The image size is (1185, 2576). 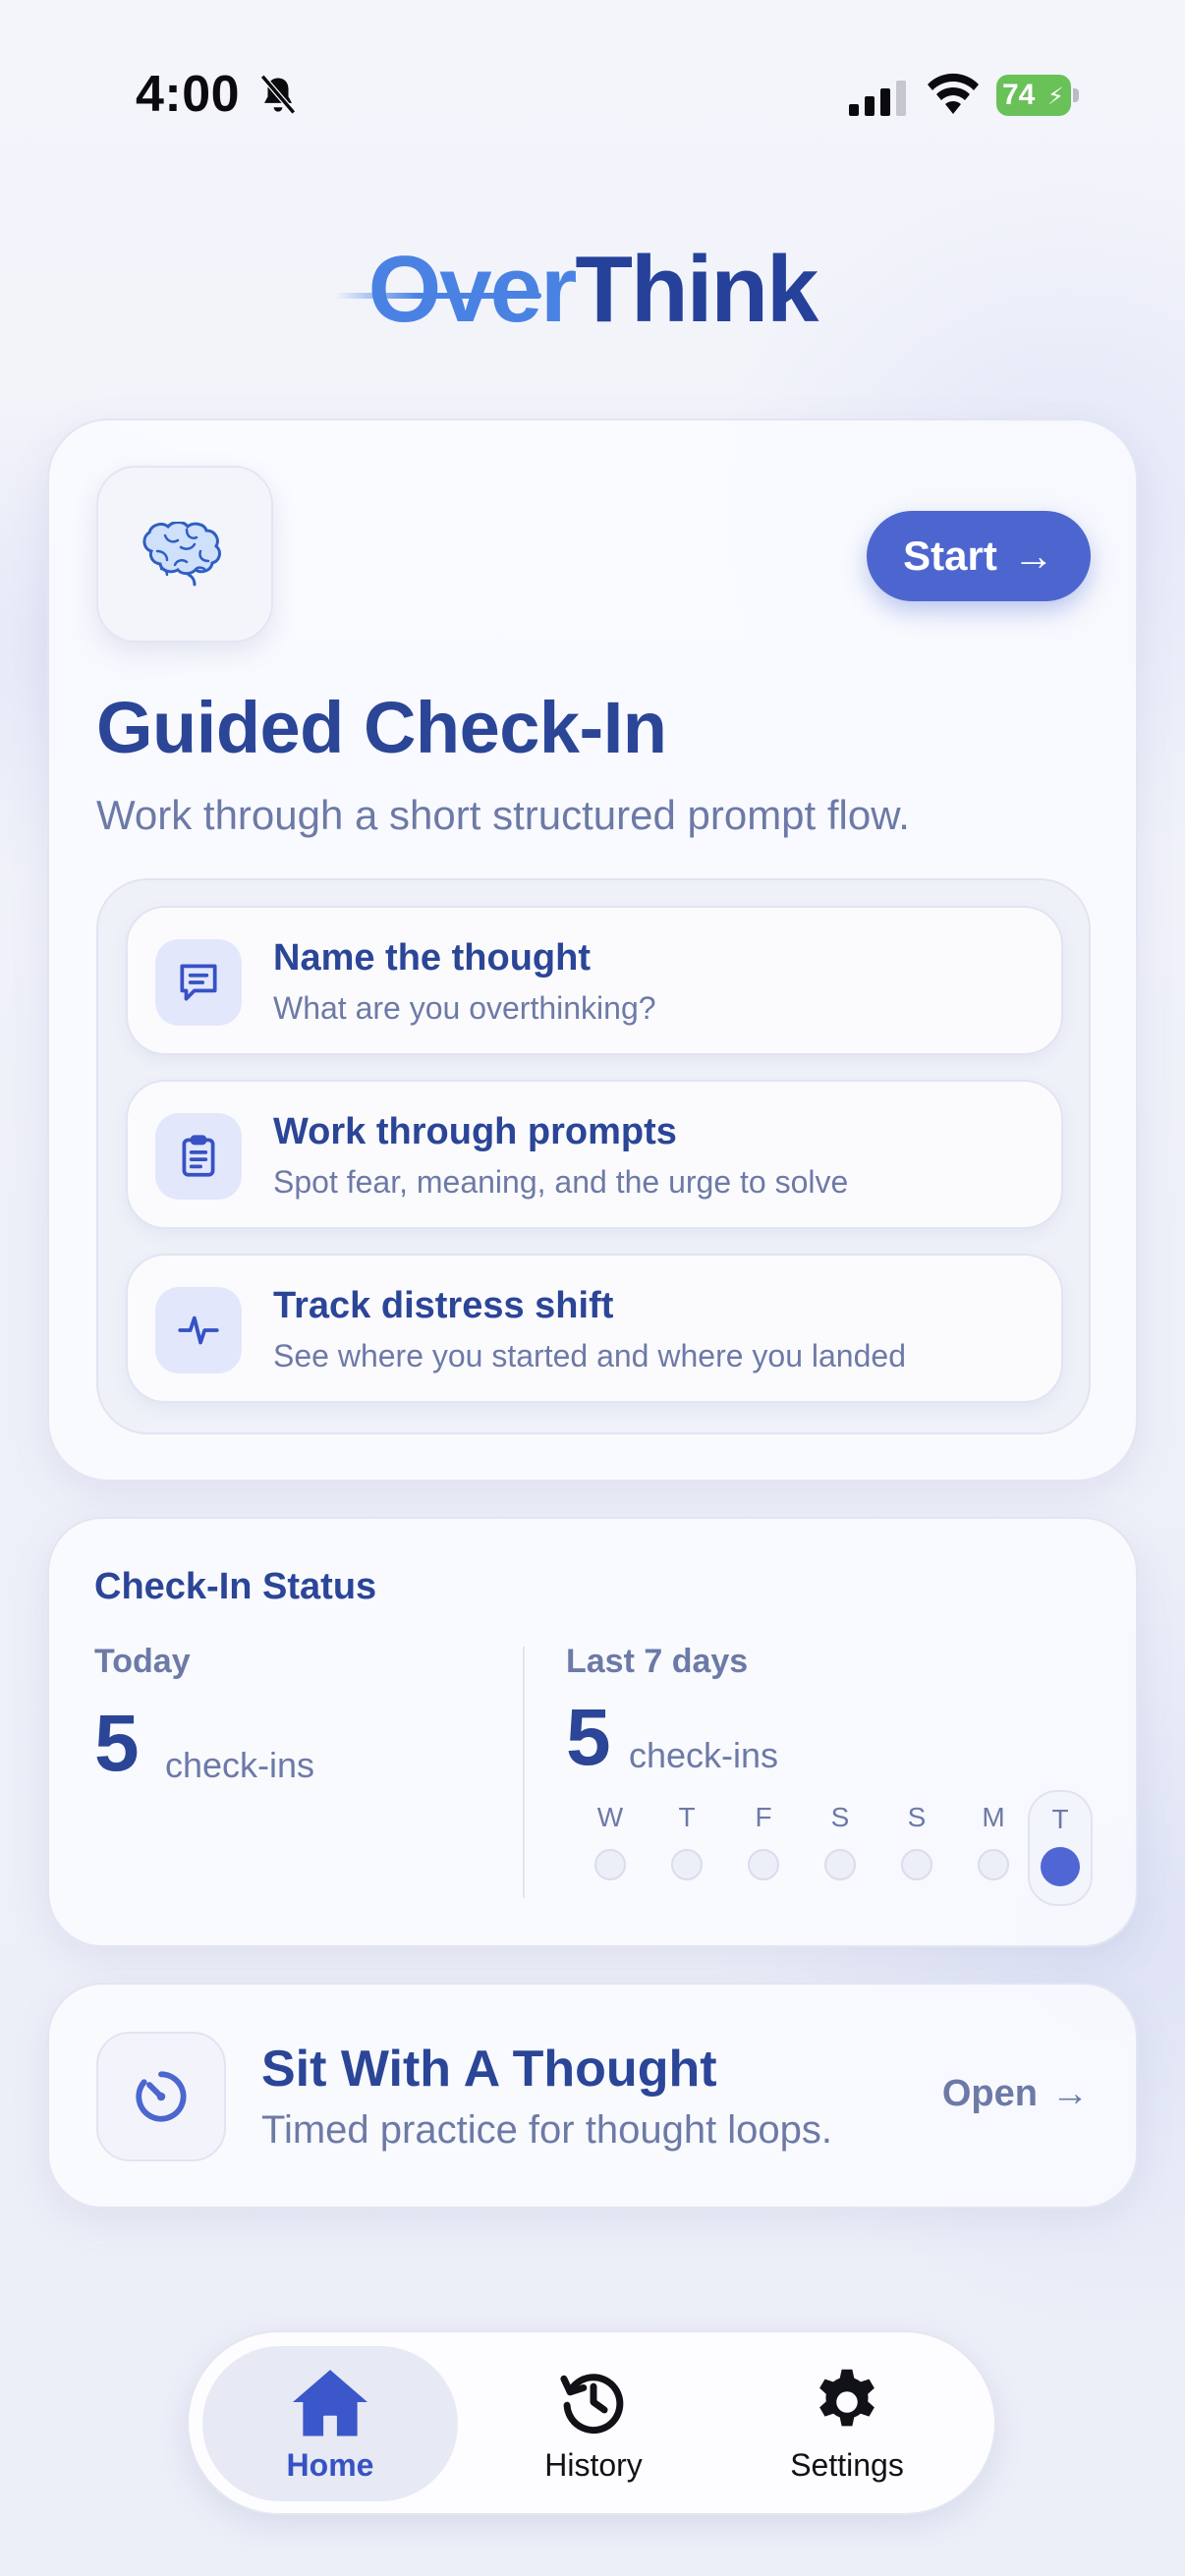 I want to click on week-day-tracker: W T F S S M T, so click(x=832, y=1848).